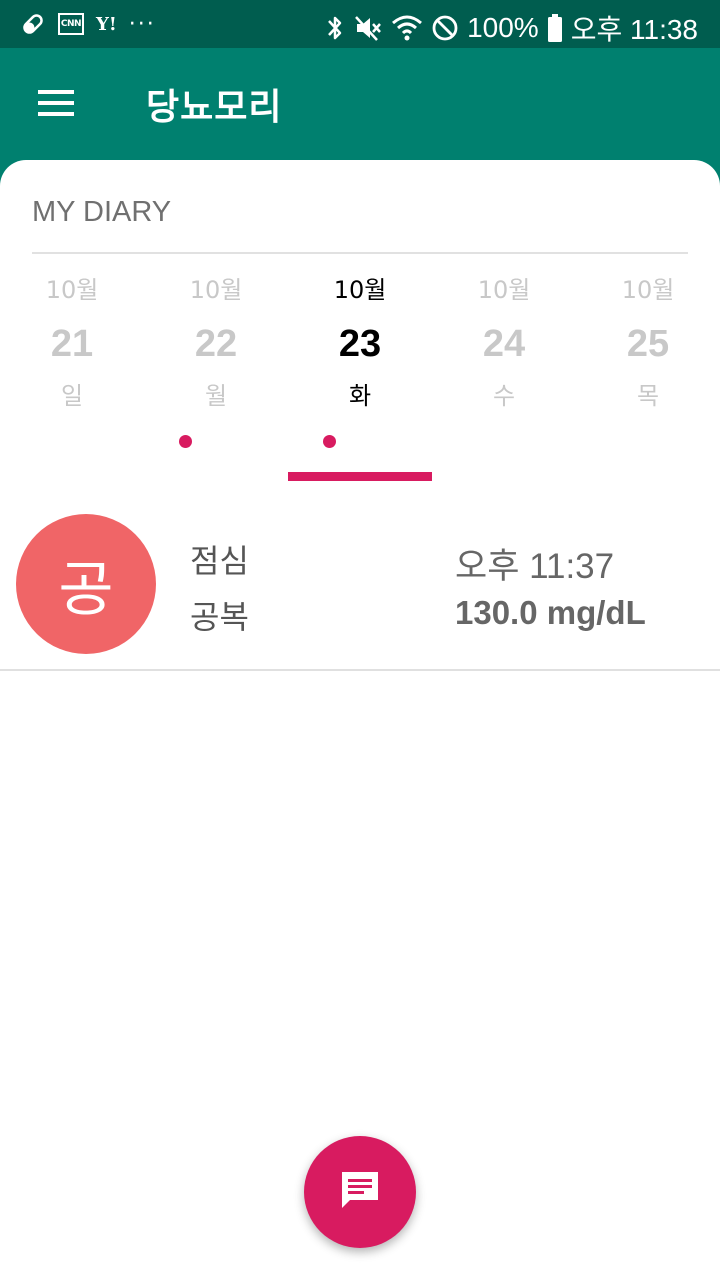 The image size is (720, 1280). I want to click on cnn-icon: CNN, so click(71, 24).